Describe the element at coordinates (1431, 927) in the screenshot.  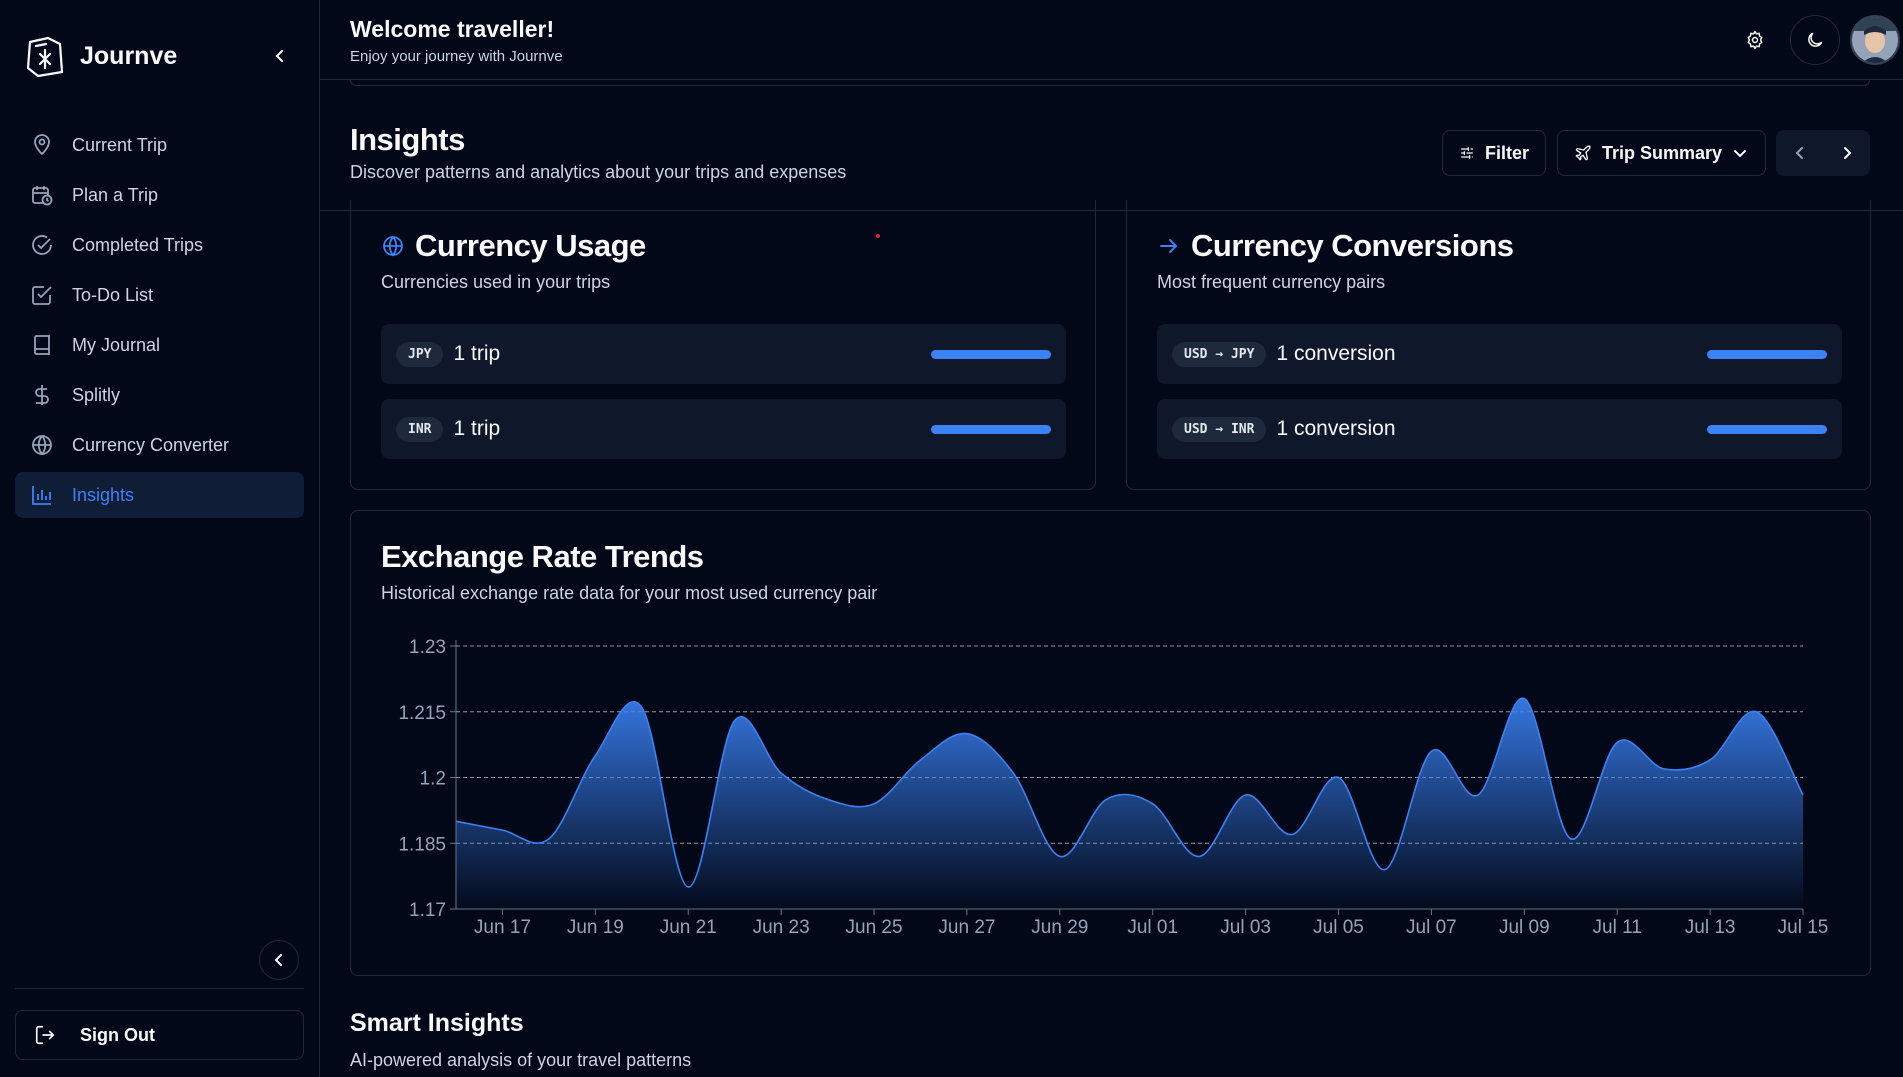
I see `x-tick-label: Jul 07` at that location.